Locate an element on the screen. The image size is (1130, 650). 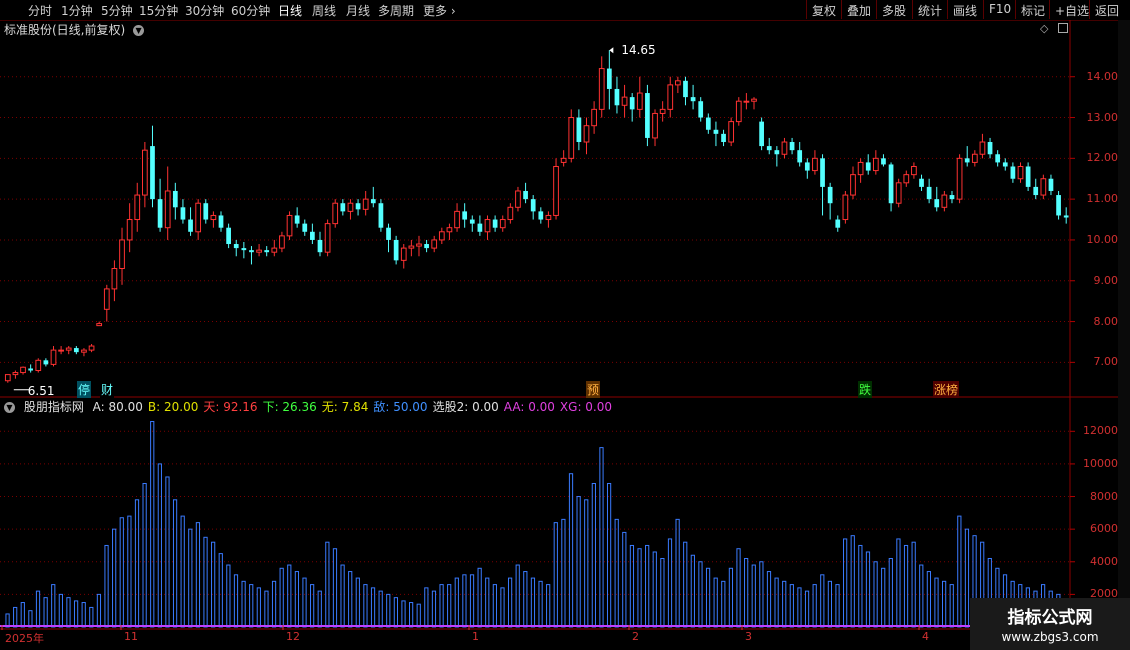
window-icon is located at coordinates (1063, 28).